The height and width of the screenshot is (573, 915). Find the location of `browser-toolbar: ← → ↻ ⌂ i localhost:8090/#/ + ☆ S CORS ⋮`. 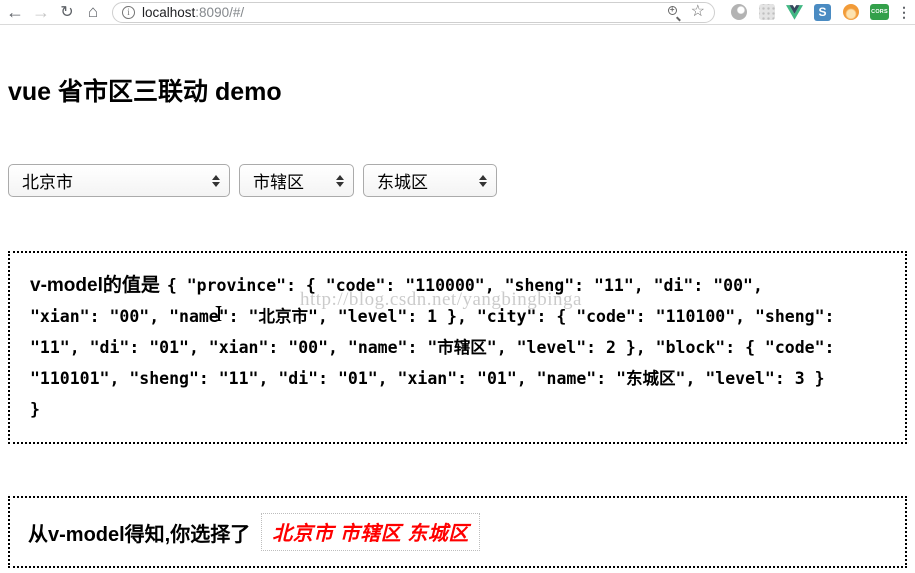

browser-toolbar: ← → ↻ ⌂ i localhost:8090/#/ + ☆ S CORS ⋮ is located at coordinates (457, 12).